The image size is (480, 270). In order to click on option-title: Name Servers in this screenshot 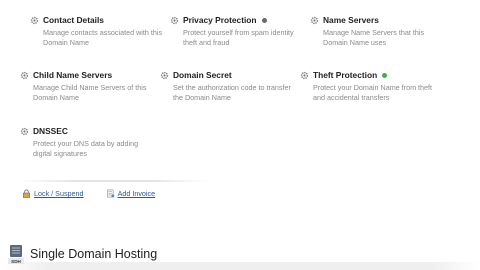, I will do `click(351, 20)`.